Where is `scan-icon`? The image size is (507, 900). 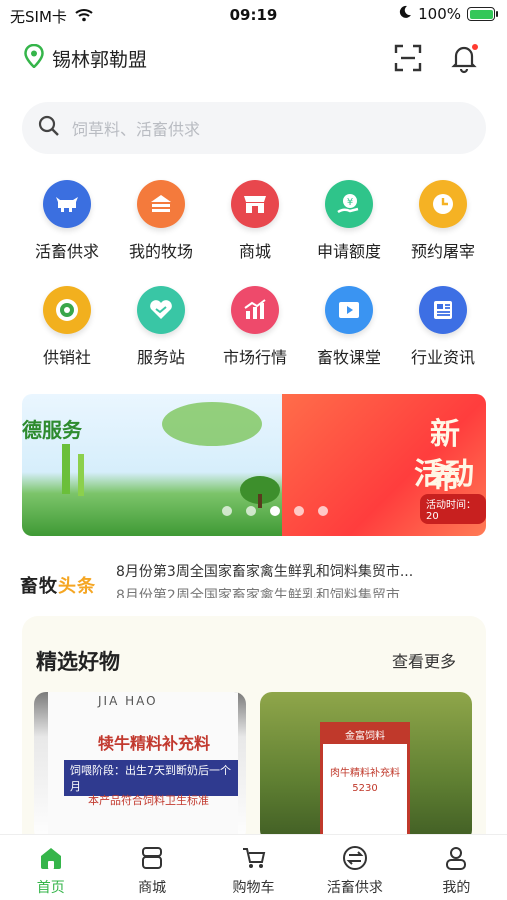
scan-icon is located at coordinates (408, 58).